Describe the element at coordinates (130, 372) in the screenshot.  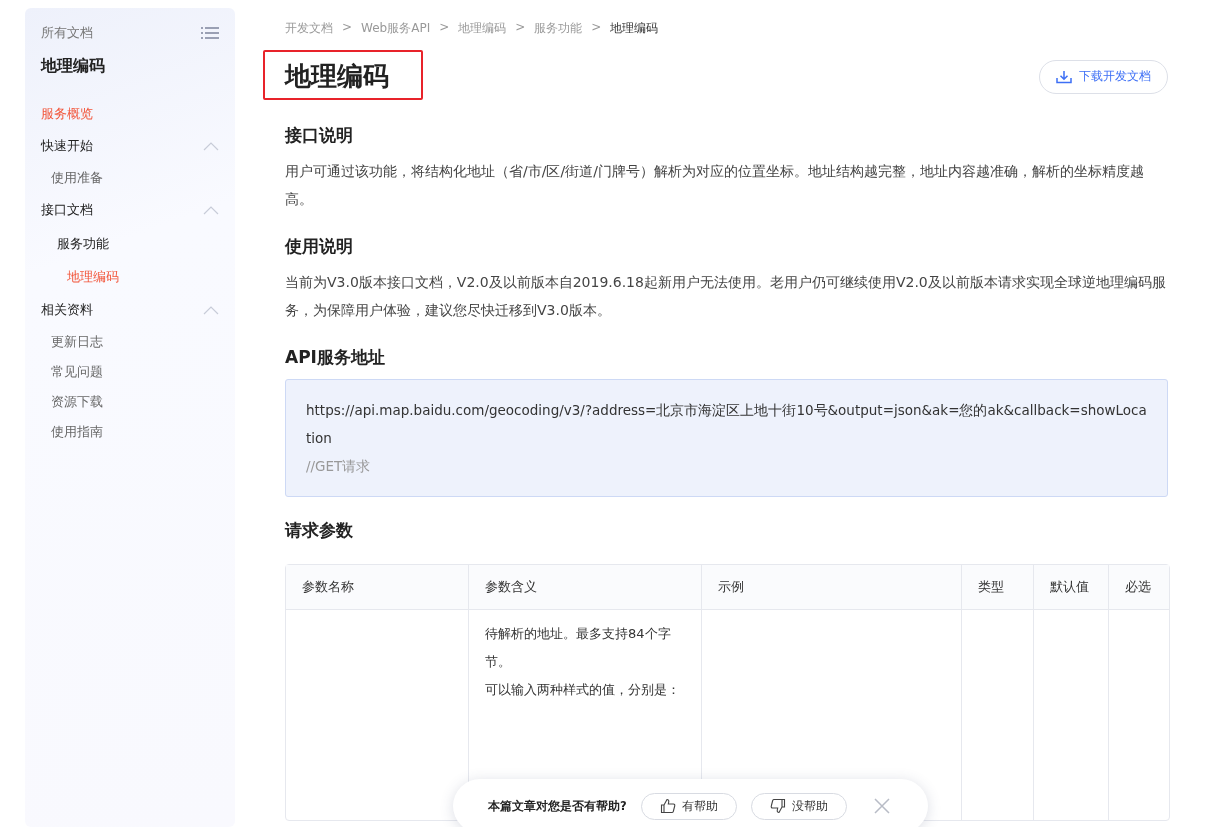
I see `nav-link: 常见问题` at that location.